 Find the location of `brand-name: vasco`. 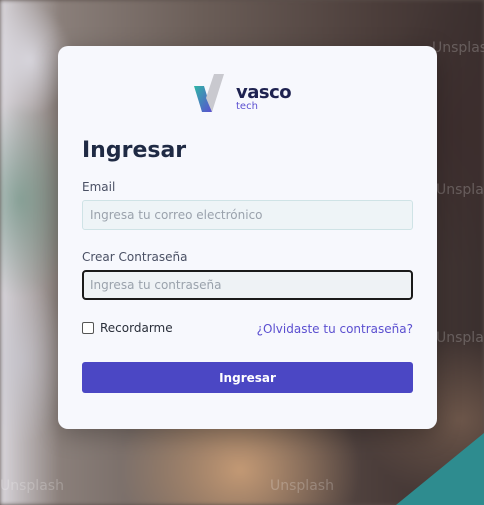

brand-name: vasco is located at coordinates (264, 92).